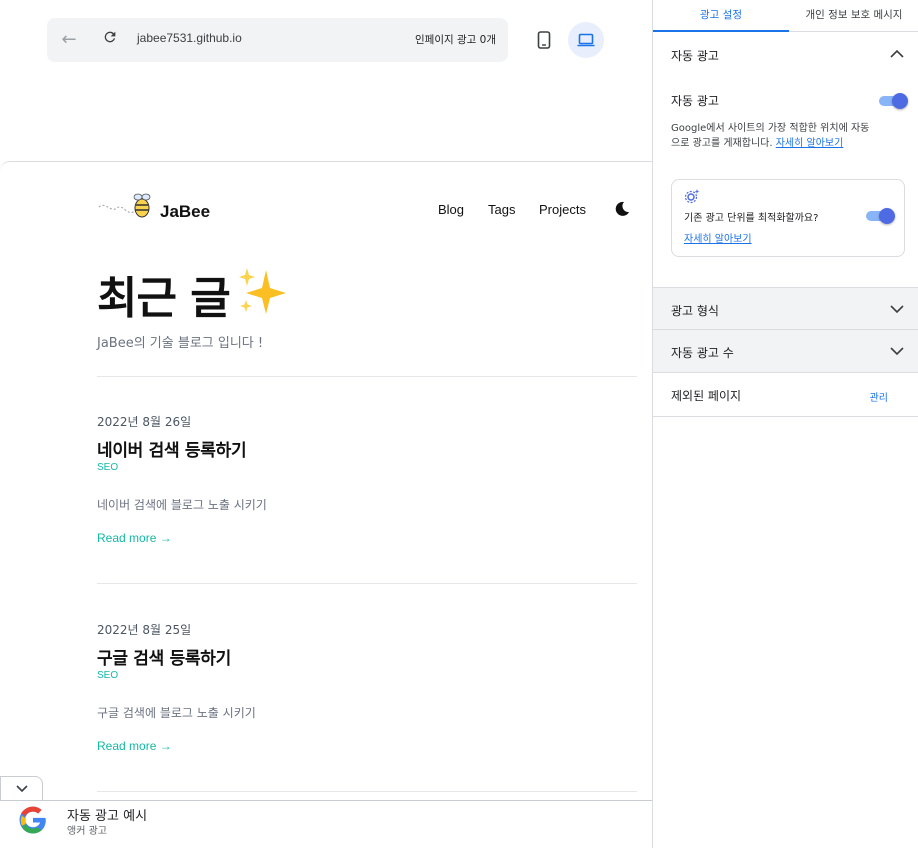  I want to click on page-subtitle: JaBee의 기술 블로그 입니다 !, so click(180, 343).